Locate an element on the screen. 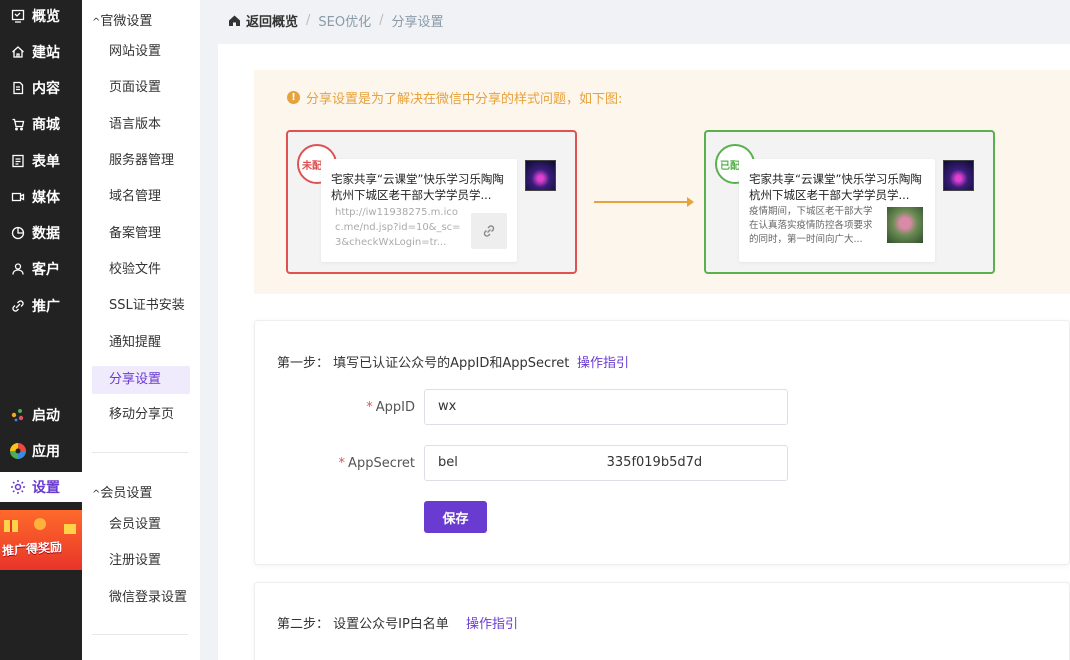 This screenshot has height=660, width=1070. arrow-right-icon is located at coordinates (644, 202).